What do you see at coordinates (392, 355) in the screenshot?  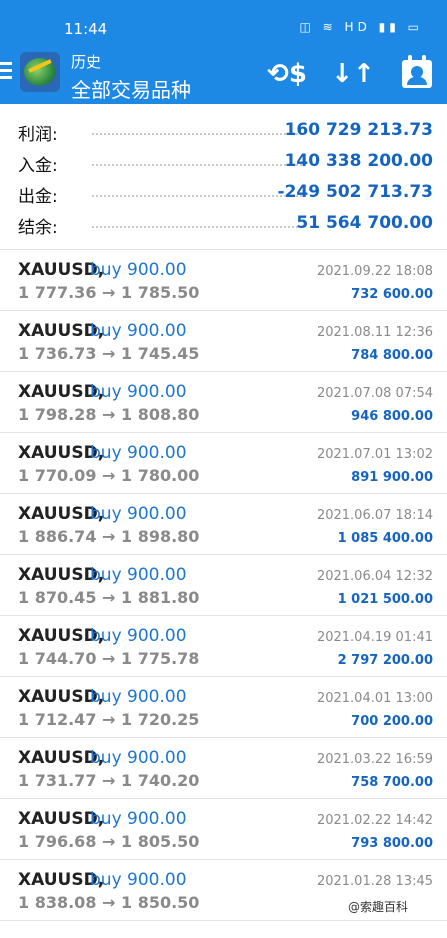 I see `trade-profit: 784 800.00` at bounding box center [392, 355].